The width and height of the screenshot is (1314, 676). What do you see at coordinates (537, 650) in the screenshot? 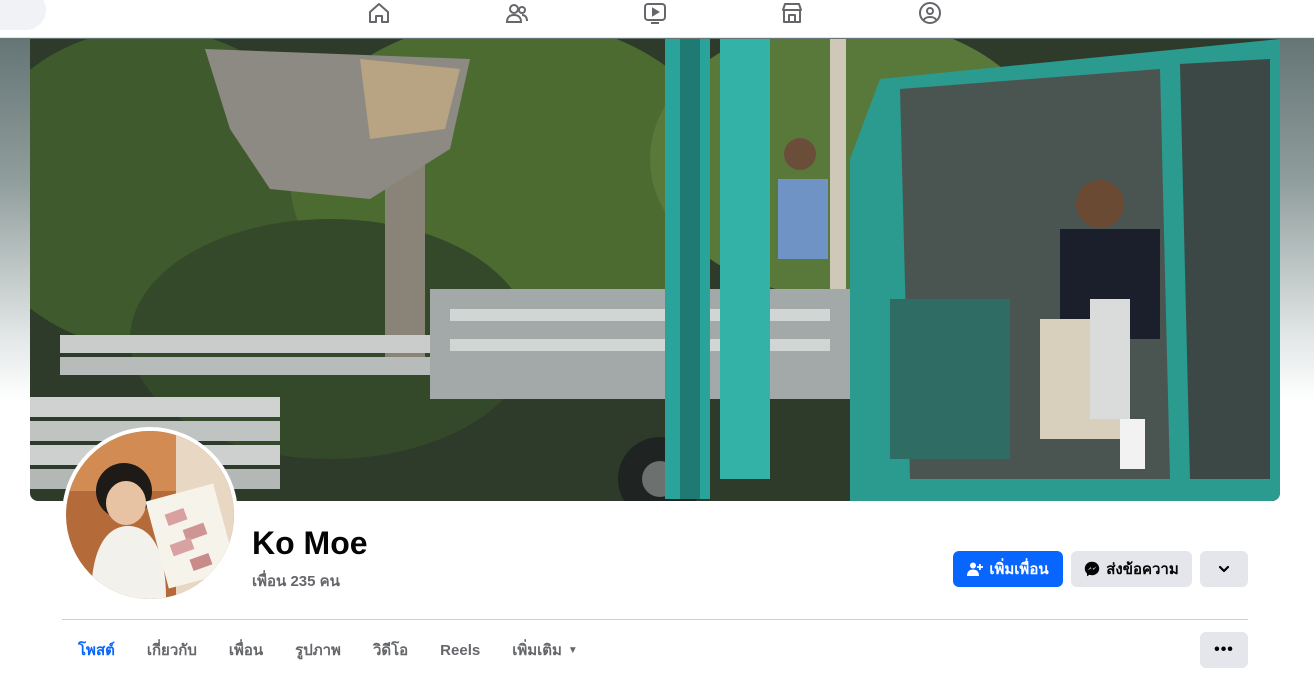
I see `tab-more-label: เพิ่มเติม` at bounding box center [537, 650].